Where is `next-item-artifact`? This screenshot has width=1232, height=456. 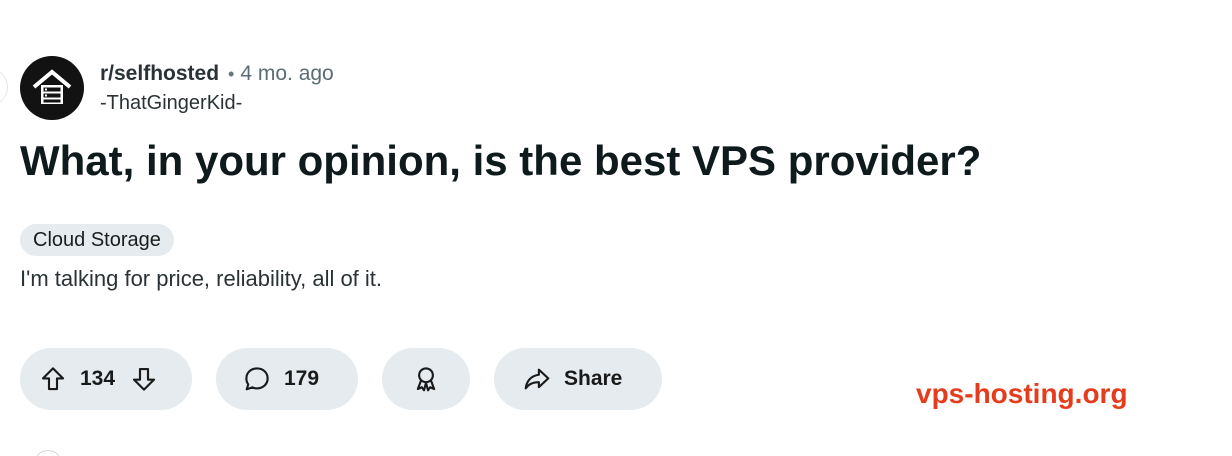 next-item-artifact is located at coordinates (48, 453).